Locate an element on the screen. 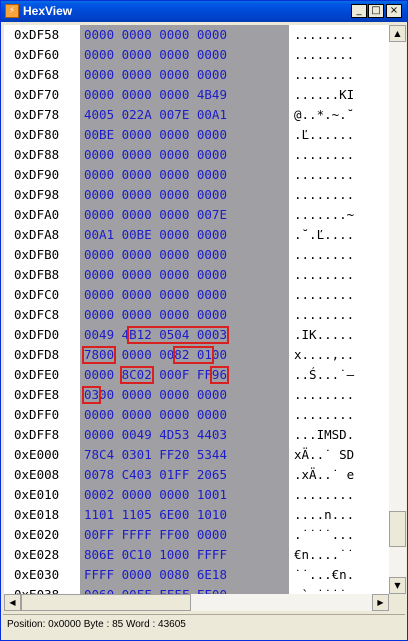  close-button: × is located at coordinates (394, 11).